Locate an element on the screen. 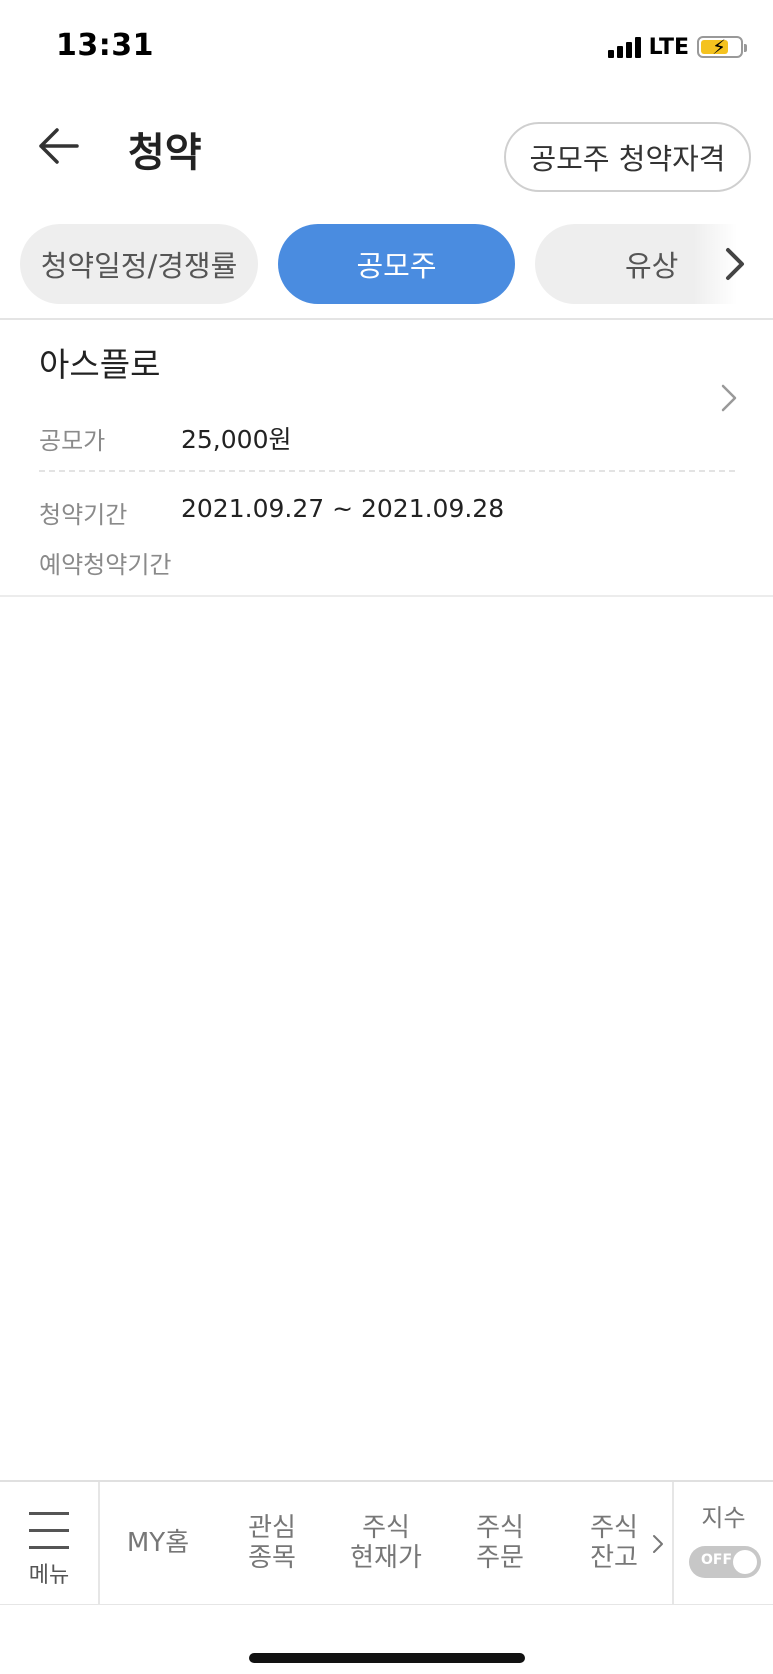  nav-label: 현재가 is located at coordinates (386, 1558).